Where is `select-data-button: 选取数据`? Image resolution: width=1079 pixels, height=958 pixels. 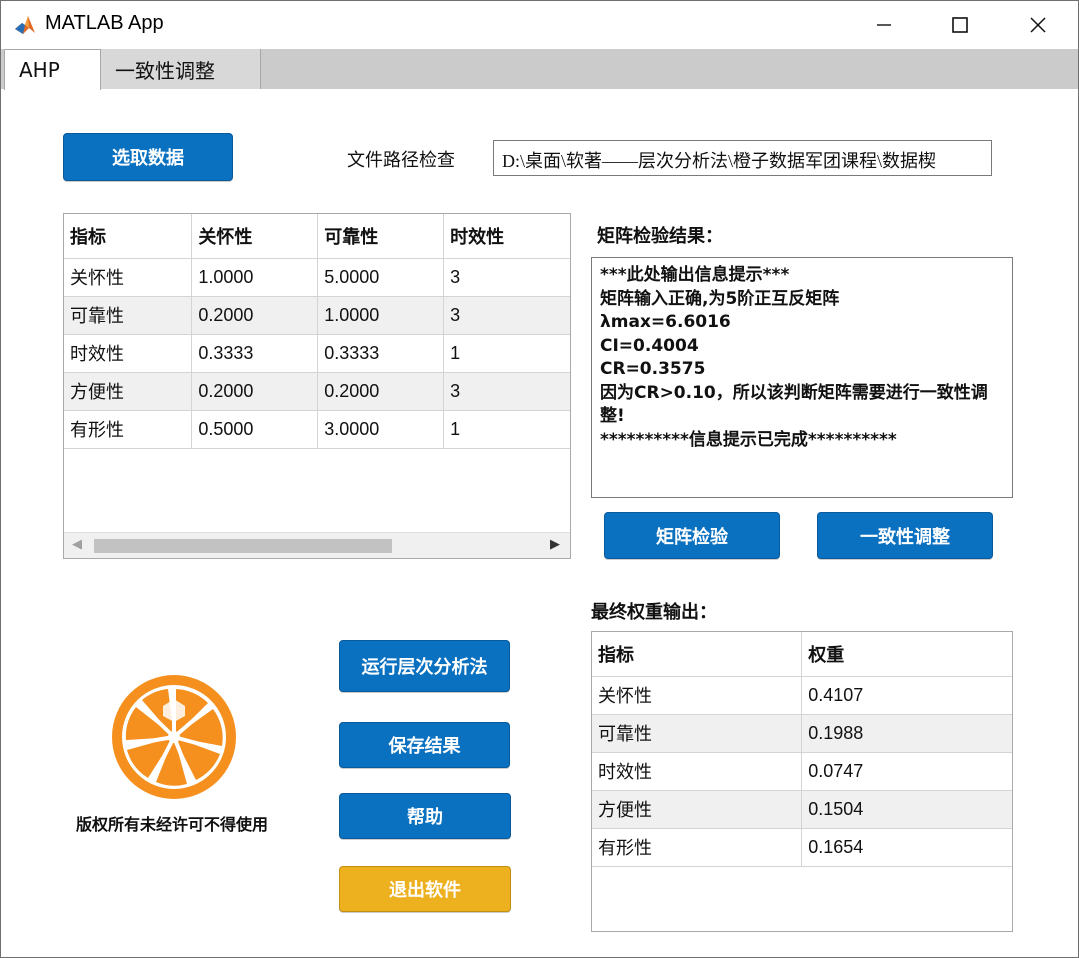 select-data-button: 选取数据 is located at coordinates (148, 157).